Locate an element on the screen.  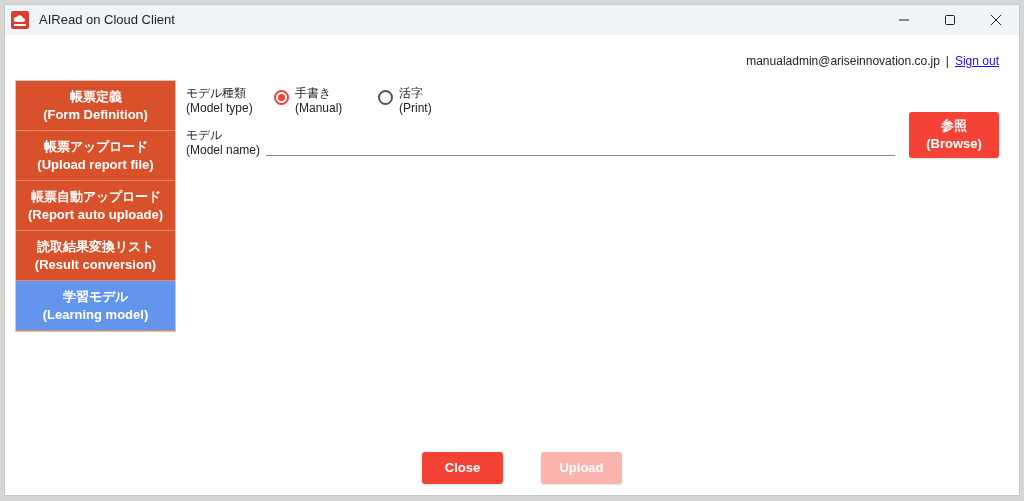
radio-option: 手書き (Manual) is located at coordinates (322, 101).